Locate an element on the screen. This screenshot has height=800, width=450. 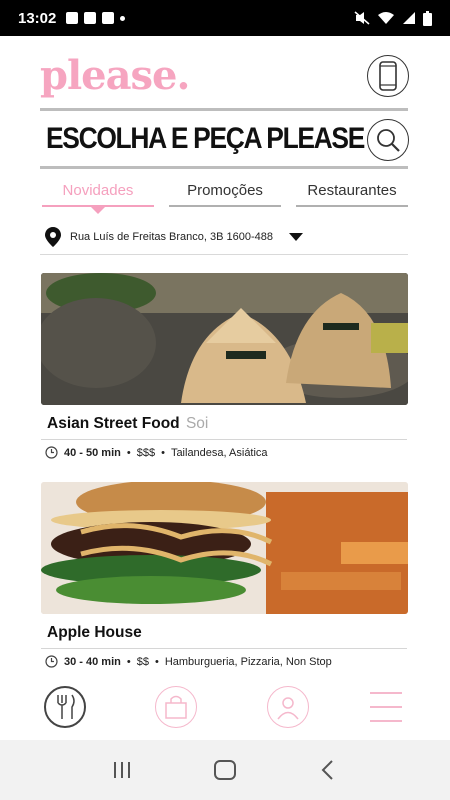
restaurant-meta: 40 - 50 min • $$$ • Tailandesa, Asiática is located at coordinates (226, 452).